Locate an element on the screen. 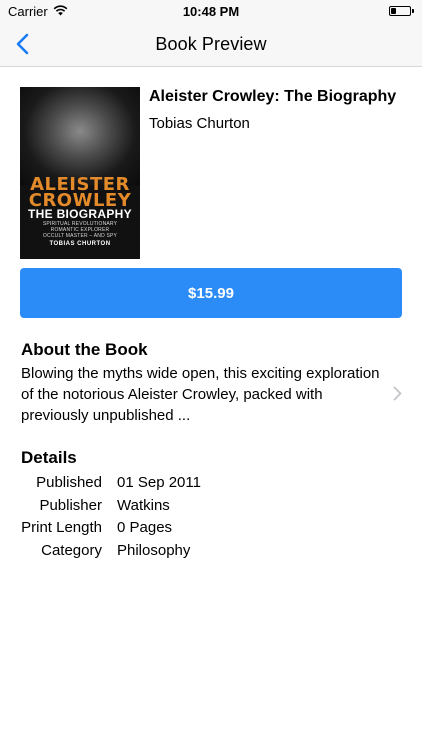 The image size is (422, 750). chevron-left-icon is located at coordinates (22, 44).